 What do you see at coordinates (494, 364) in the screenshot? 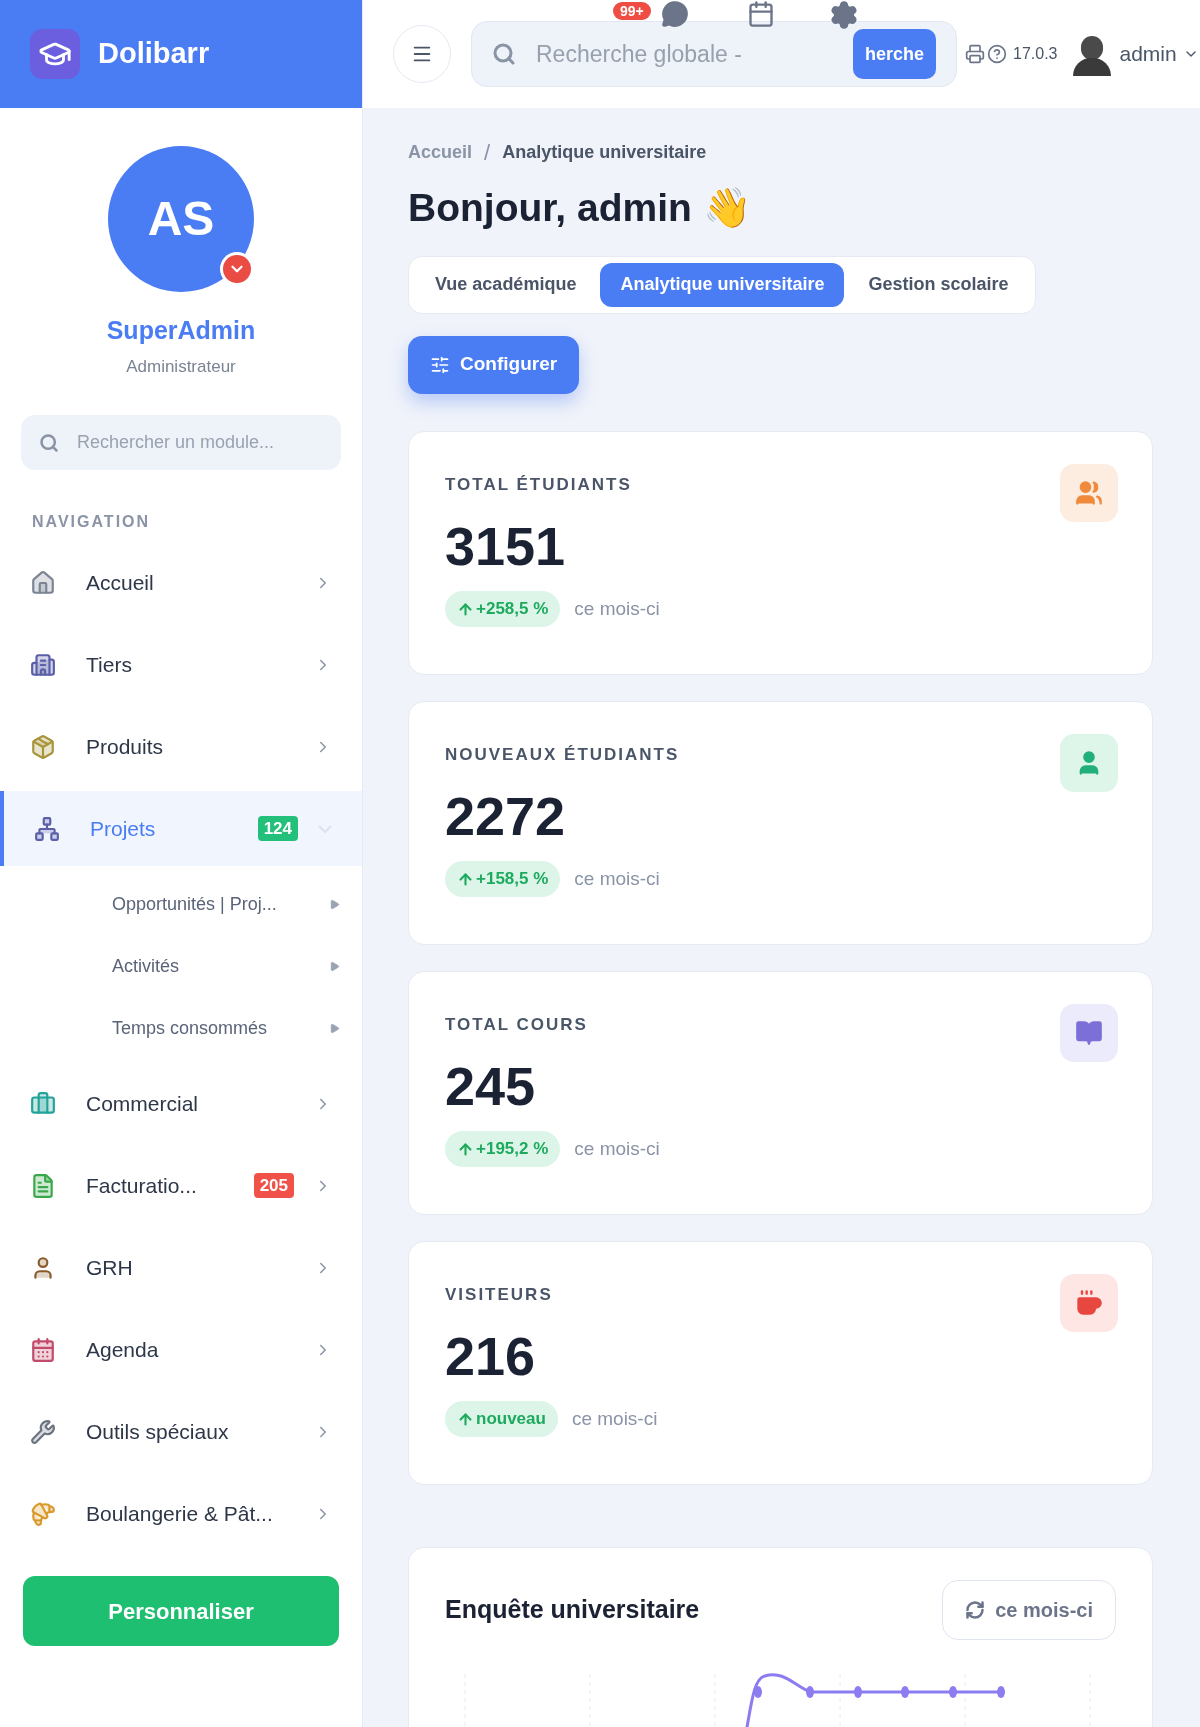
I see `configure-button: Configurer` at bounding box center [494, 364].